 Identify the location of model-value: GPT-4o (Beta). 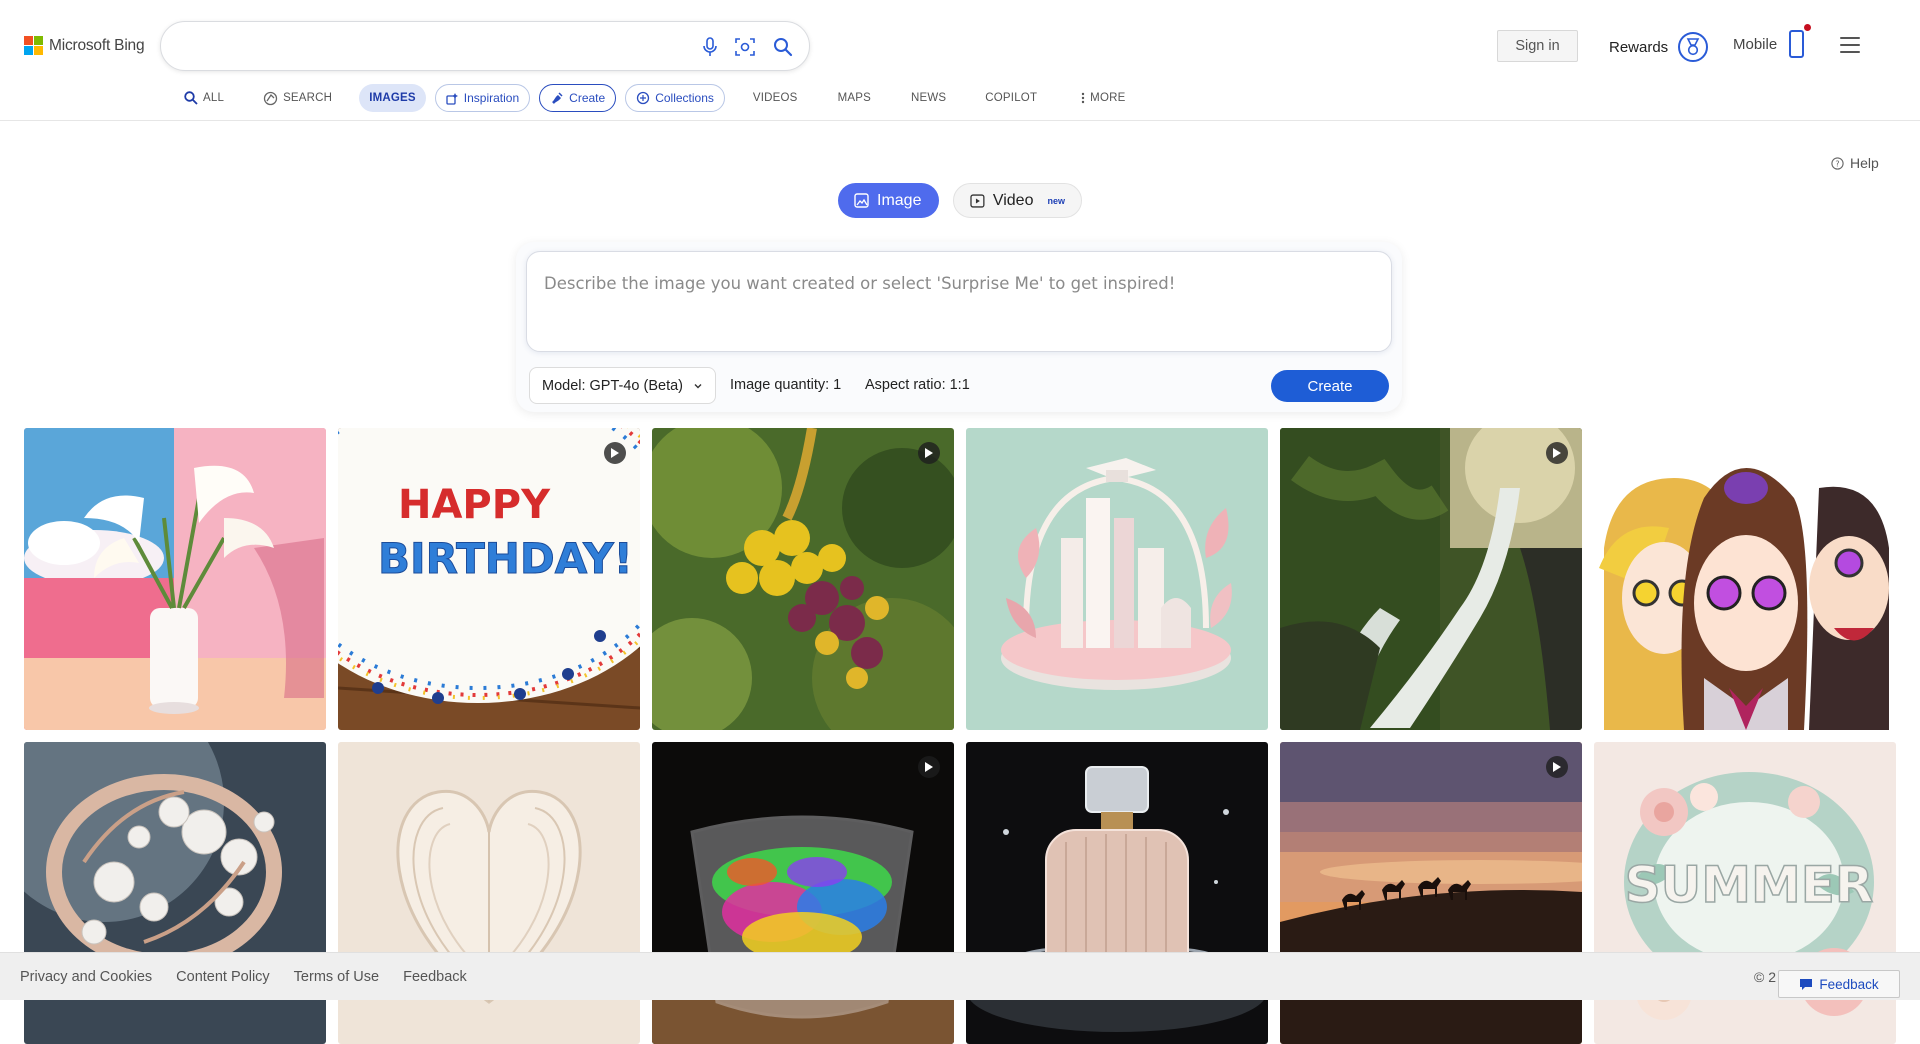
(636, 385).